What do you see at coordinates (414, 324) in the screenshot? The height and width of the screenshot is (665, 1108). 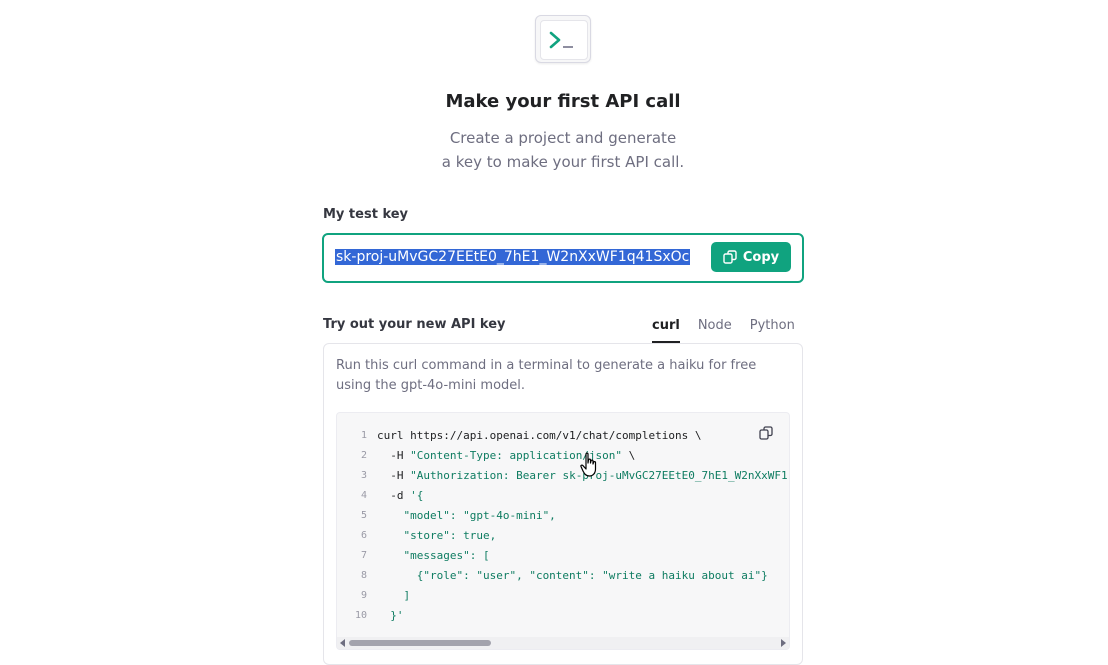 I see `try-out-label: Try out your new API key` at bounding box center [414, 324].